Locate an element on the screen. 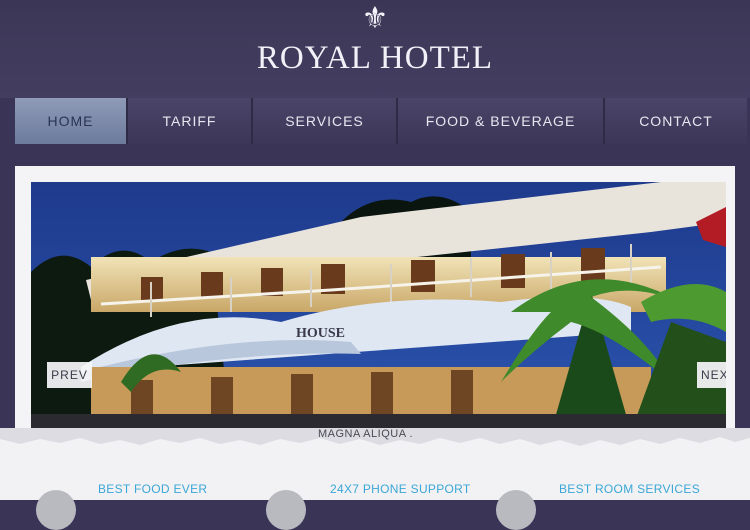 The width and height of the screenshot is (750, 530). nav-food-beverage: FOOD & BEVERAGE is located at coordinates (501, 121).